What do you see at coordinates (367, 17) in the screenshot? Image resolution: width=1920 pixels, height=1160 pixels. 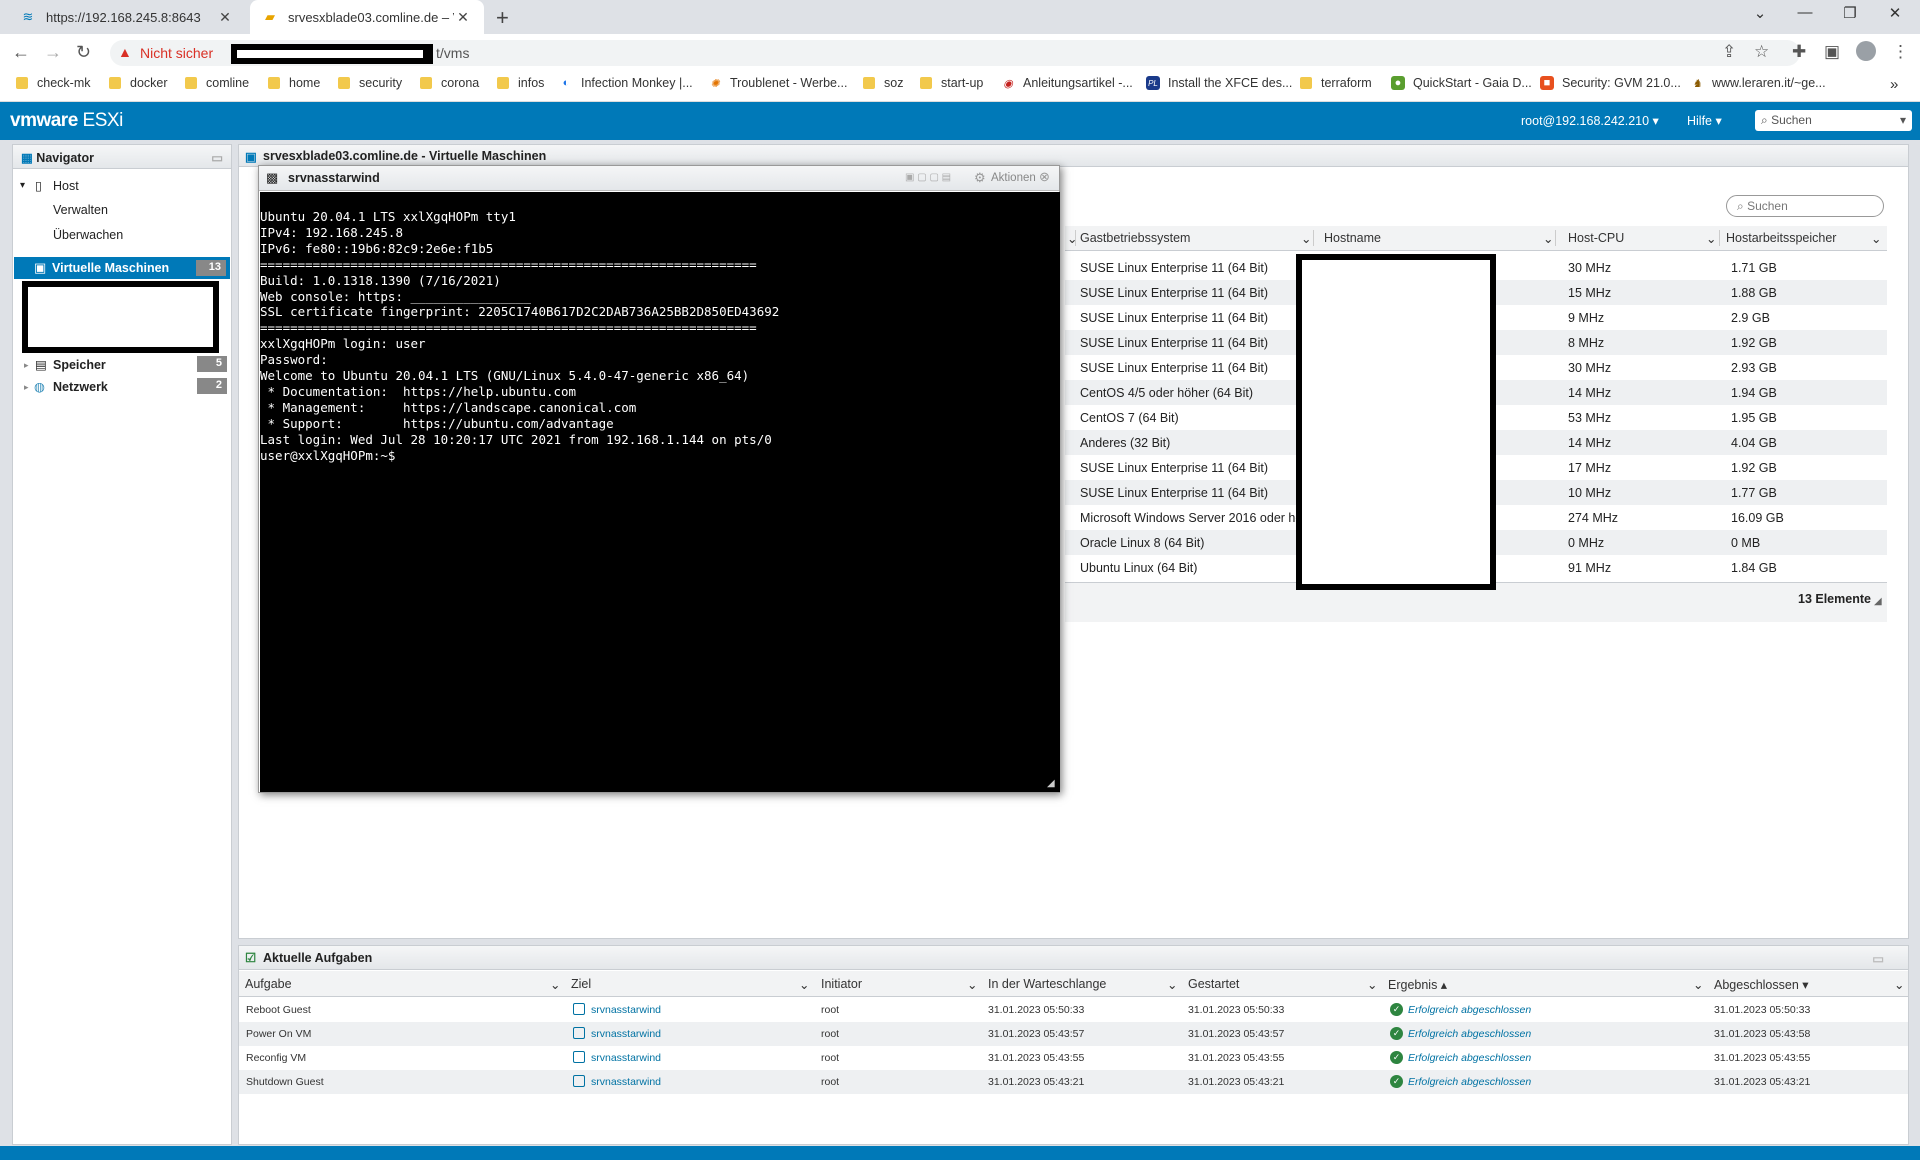 I see `browser-tab-2: ▰ srvesxblade03.comline.de – VMw ✕` at bounding box center [367, 17].